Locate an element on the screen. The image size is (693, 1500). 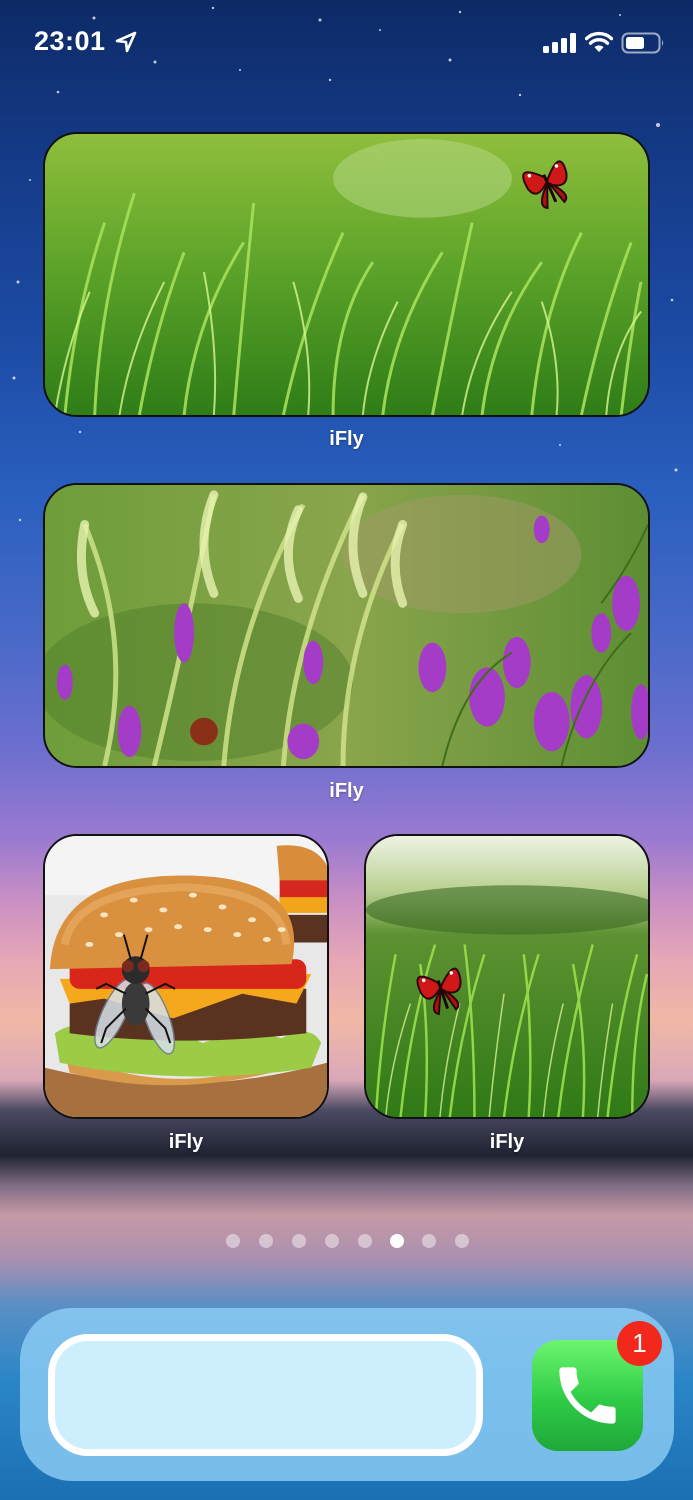
location-arrow-icon is located at coordinates (126, 42).